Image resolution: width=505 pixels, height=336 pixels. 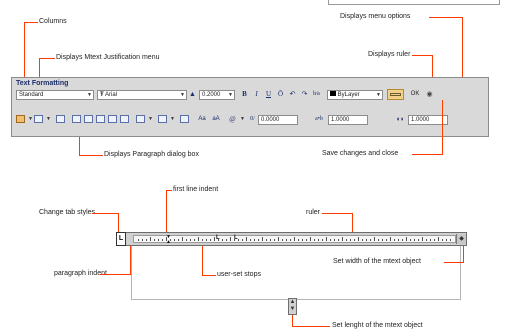 What do you see at coordinates (80, 273) in the screenshot?
I see `label-paragraph-indent: paragraph indent` at bounding box center [80, 273].